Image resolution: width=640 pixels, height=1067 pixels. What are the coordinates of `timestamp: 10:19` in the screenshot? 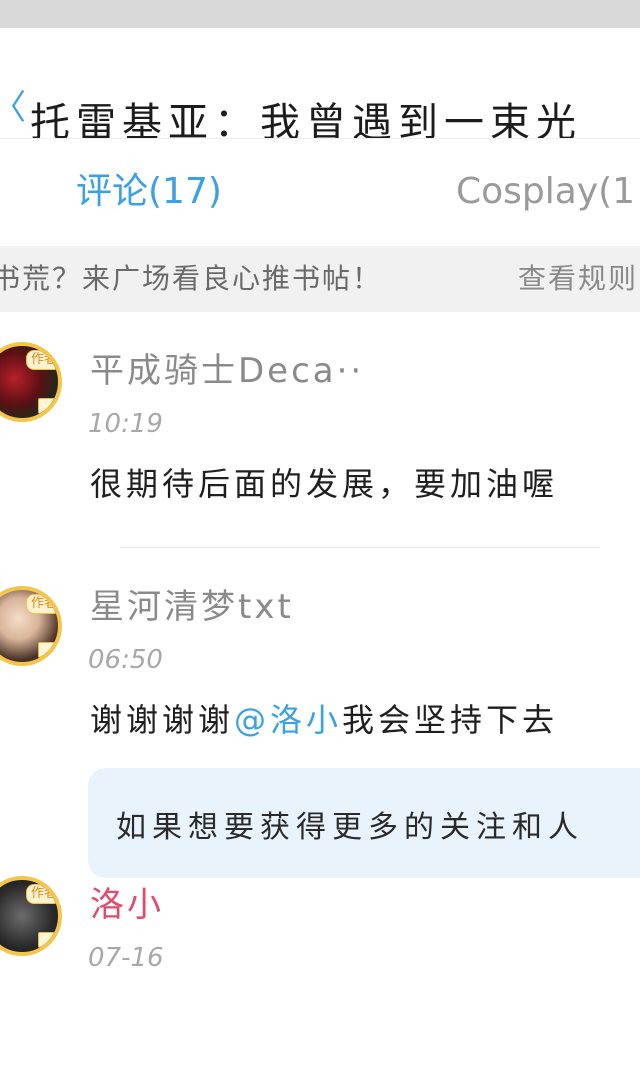 It's located at (125, 424).